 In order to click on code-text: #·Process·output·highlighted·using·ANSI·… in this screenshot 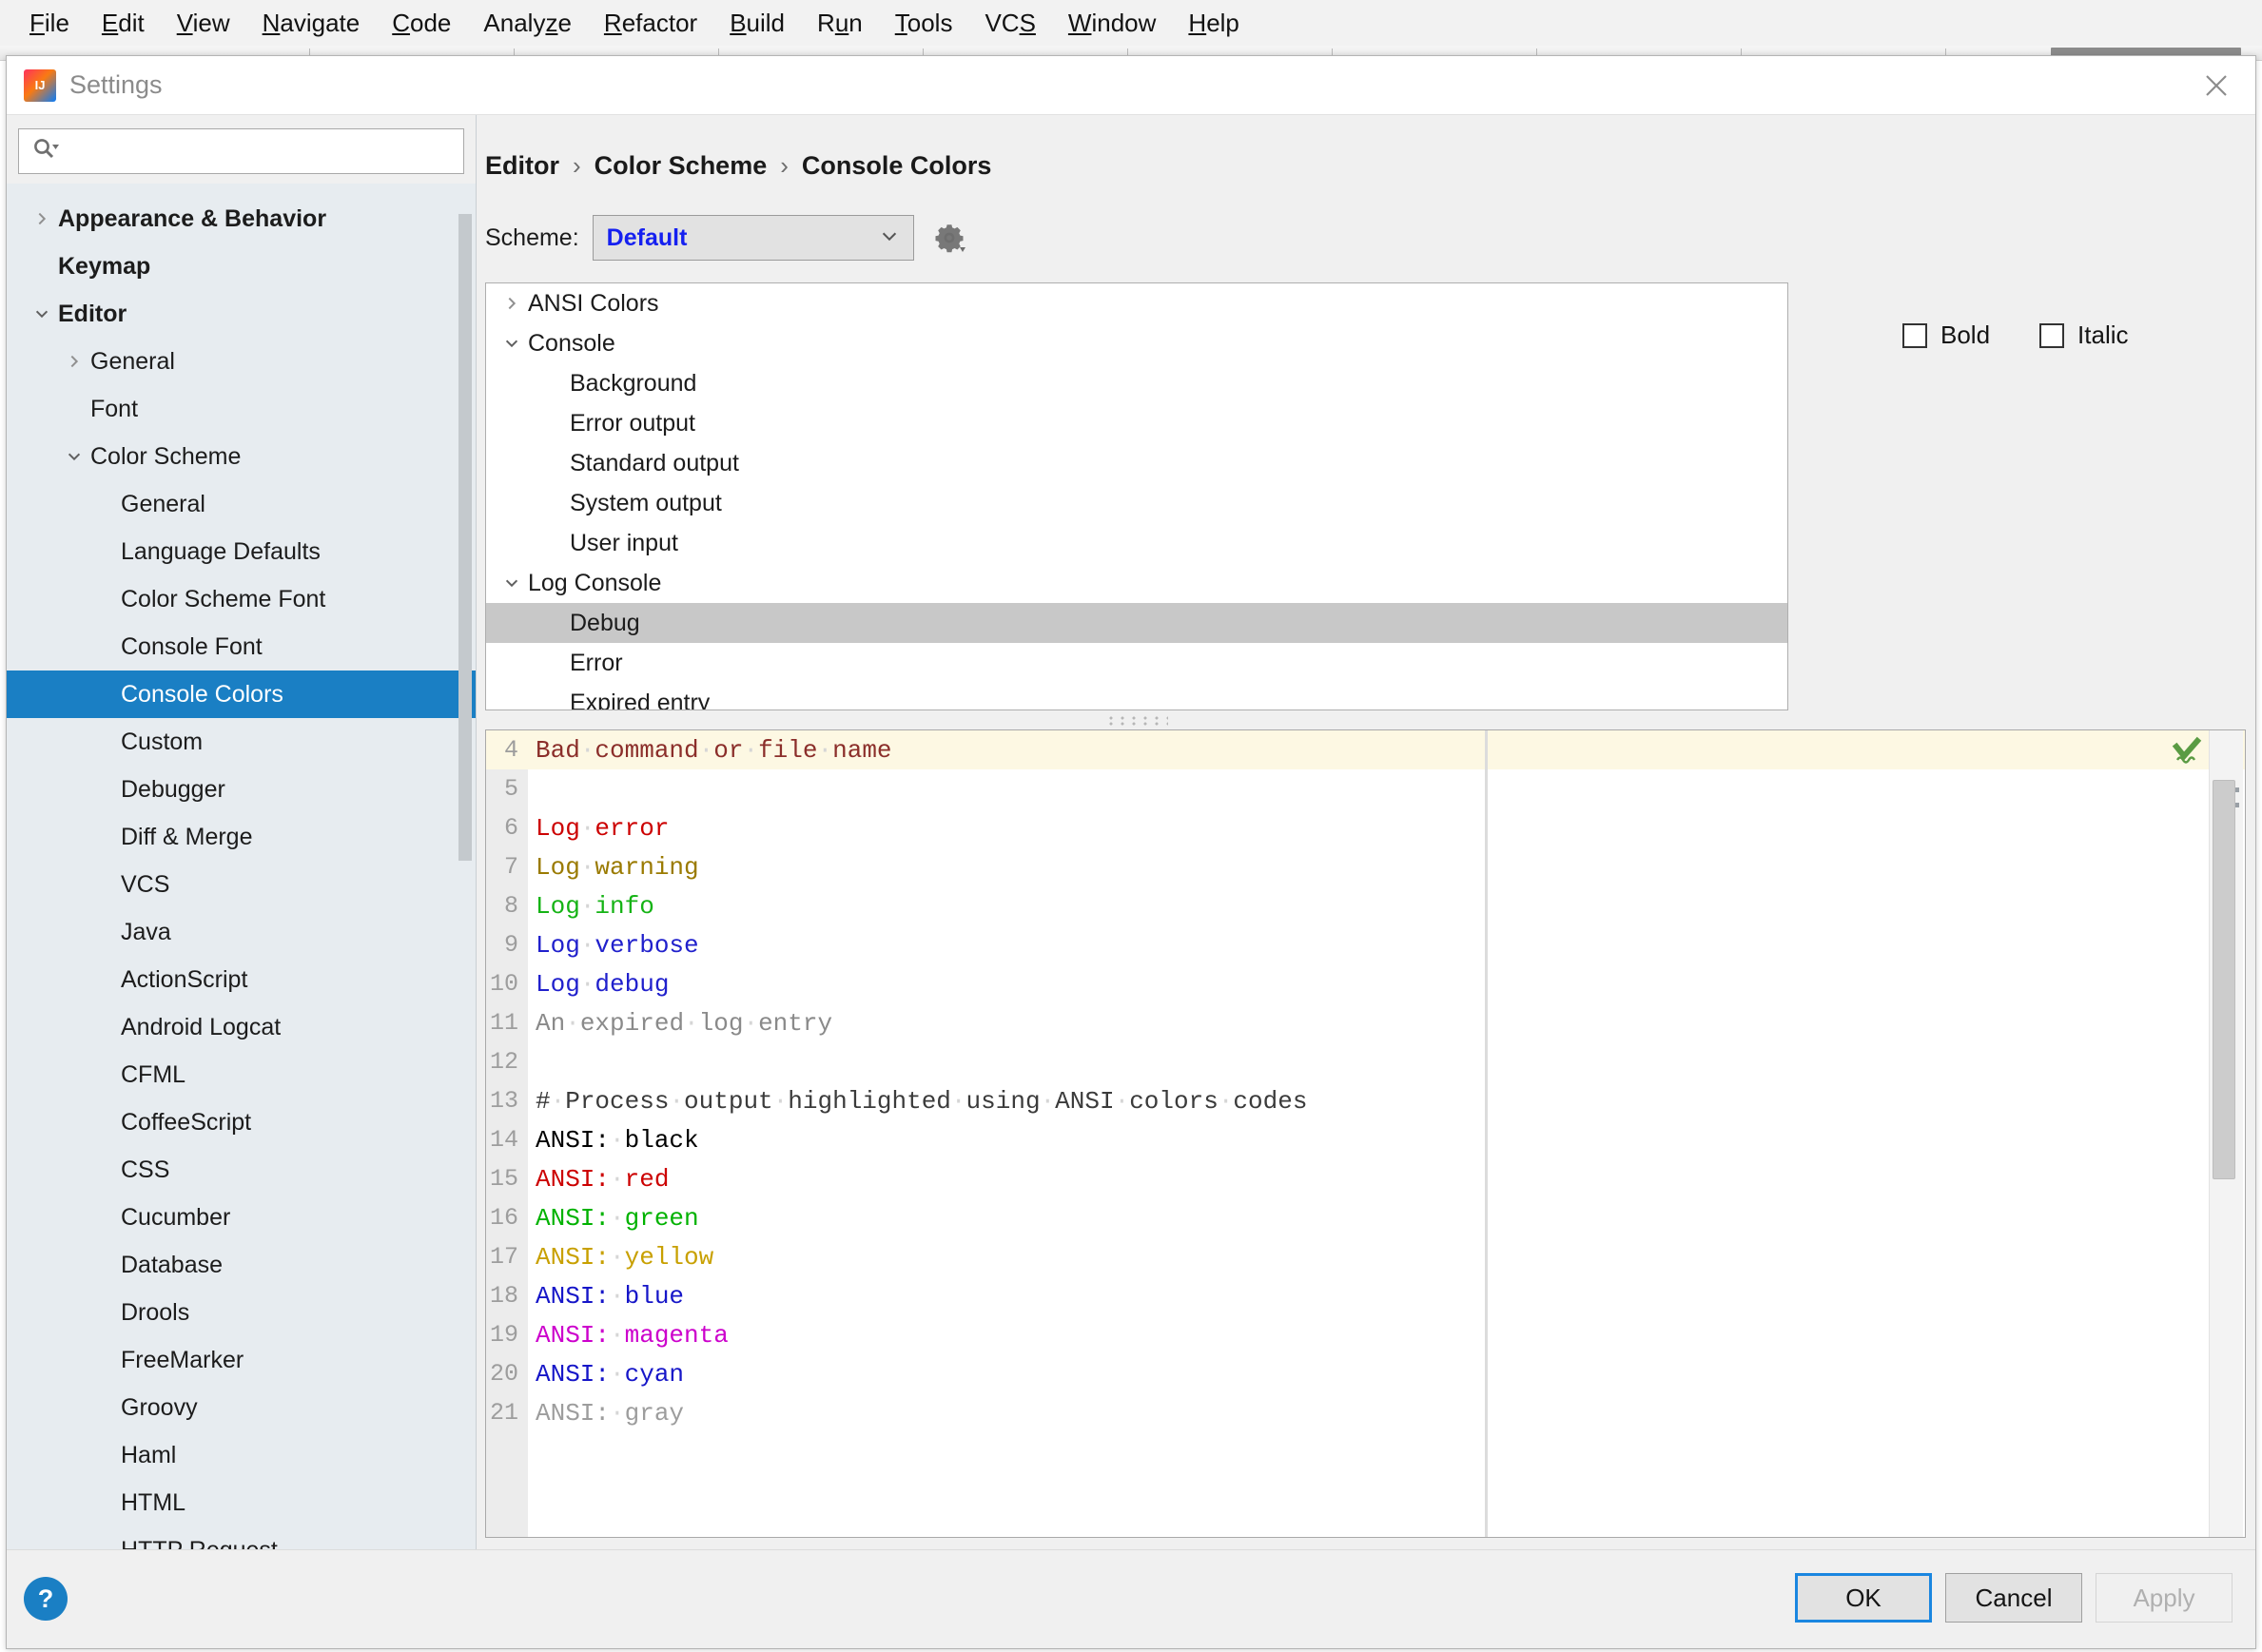, I will do `click(922, 1101)`.